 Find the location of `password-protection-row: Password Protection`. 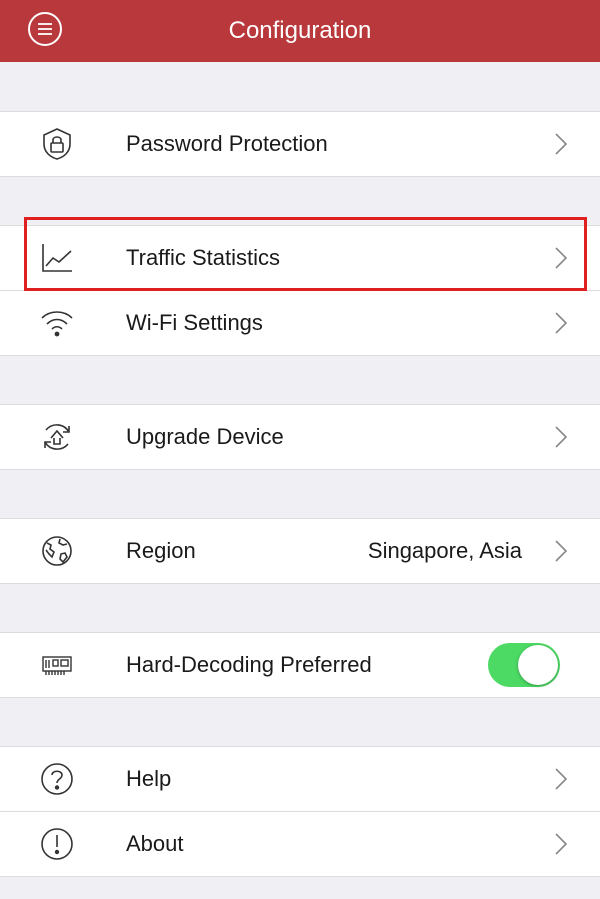

password-protection-row: Password Protection is located at coordinates (300, 144).